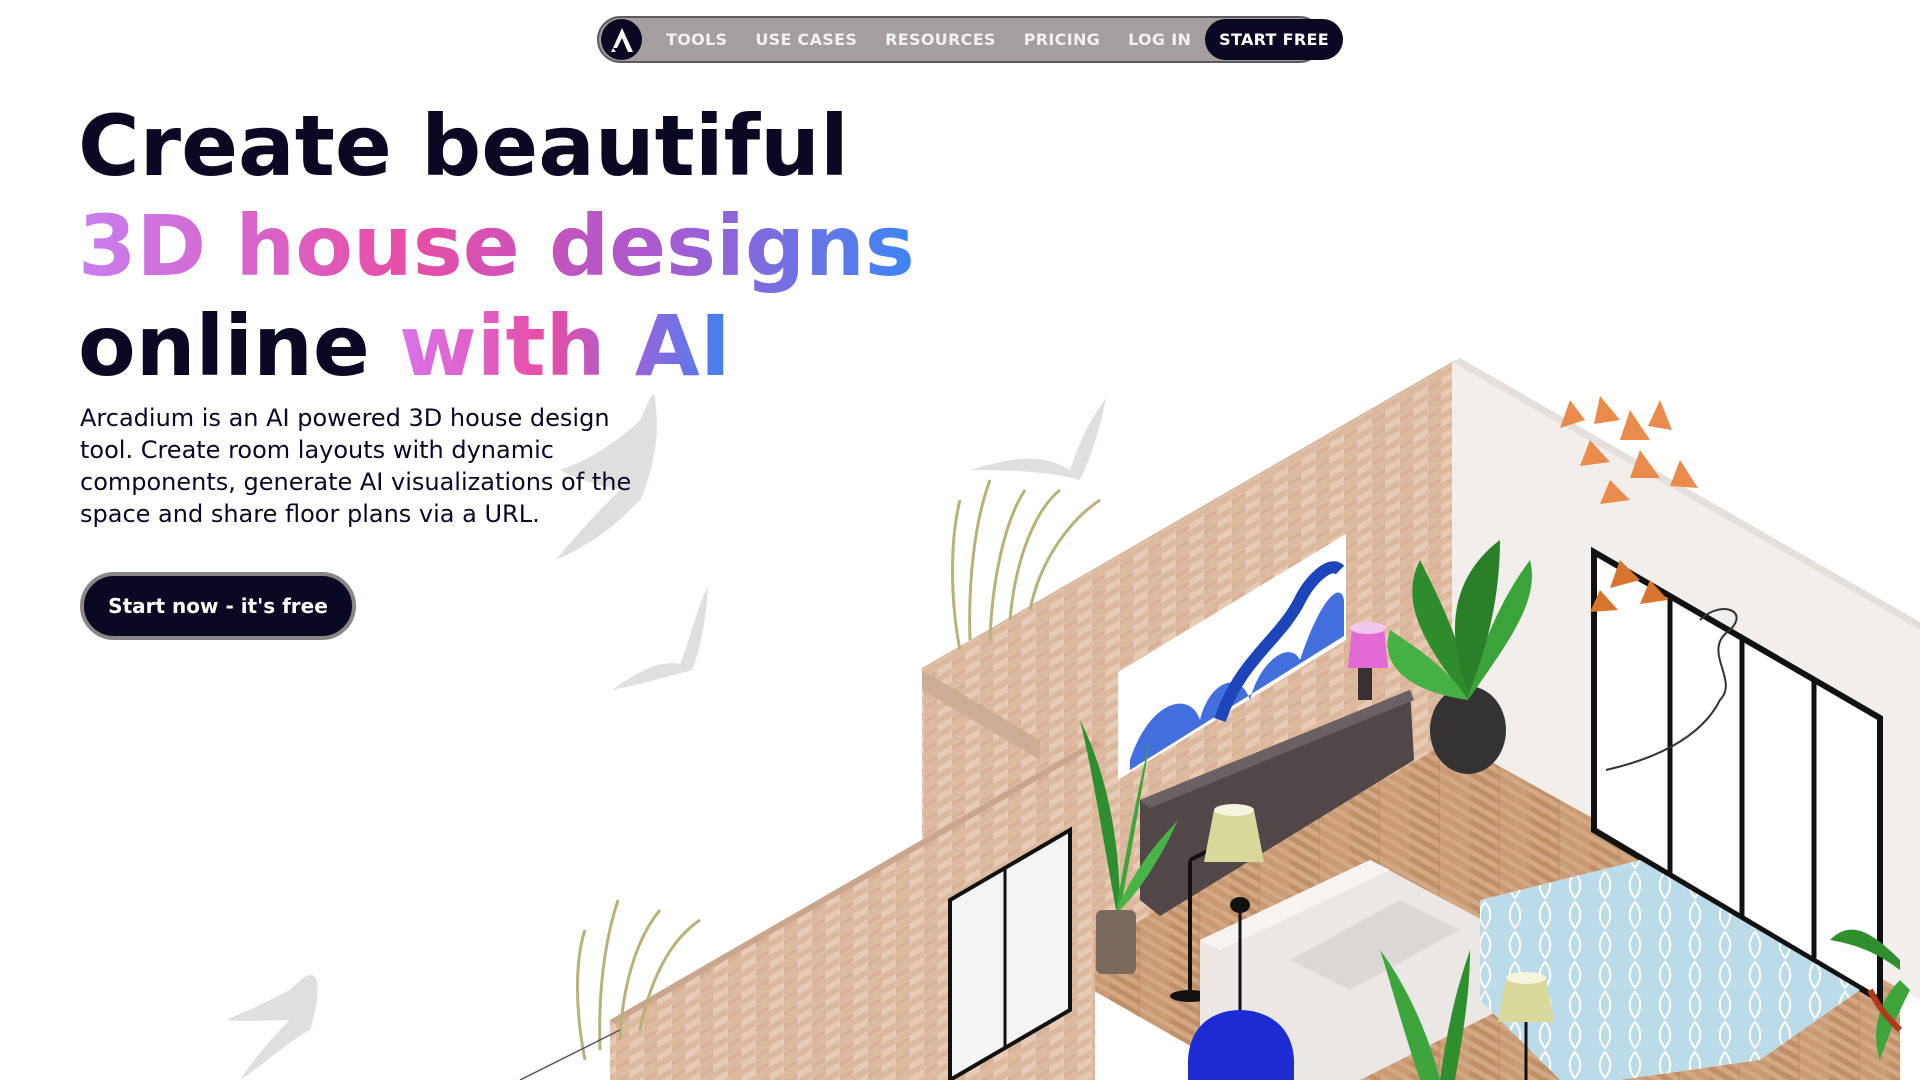 The width and height of the screenshot is (1920, 1080). Describe the element at coordinates (806, 39) in the screenshot. I see `nav-link-use-cases: USE CASES` at that location.